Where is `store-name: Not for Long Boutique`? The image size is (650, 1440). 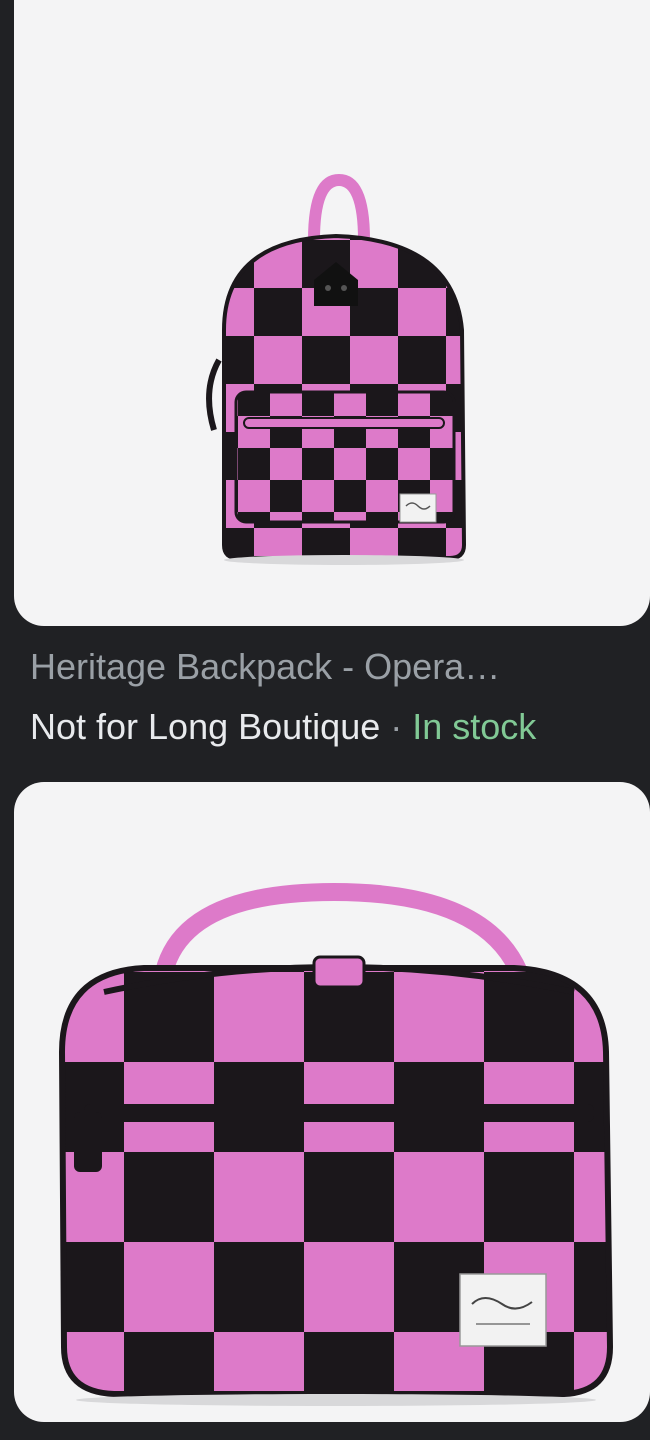
store-name: Not for Long Boutique is located at coordinates (205, 726).